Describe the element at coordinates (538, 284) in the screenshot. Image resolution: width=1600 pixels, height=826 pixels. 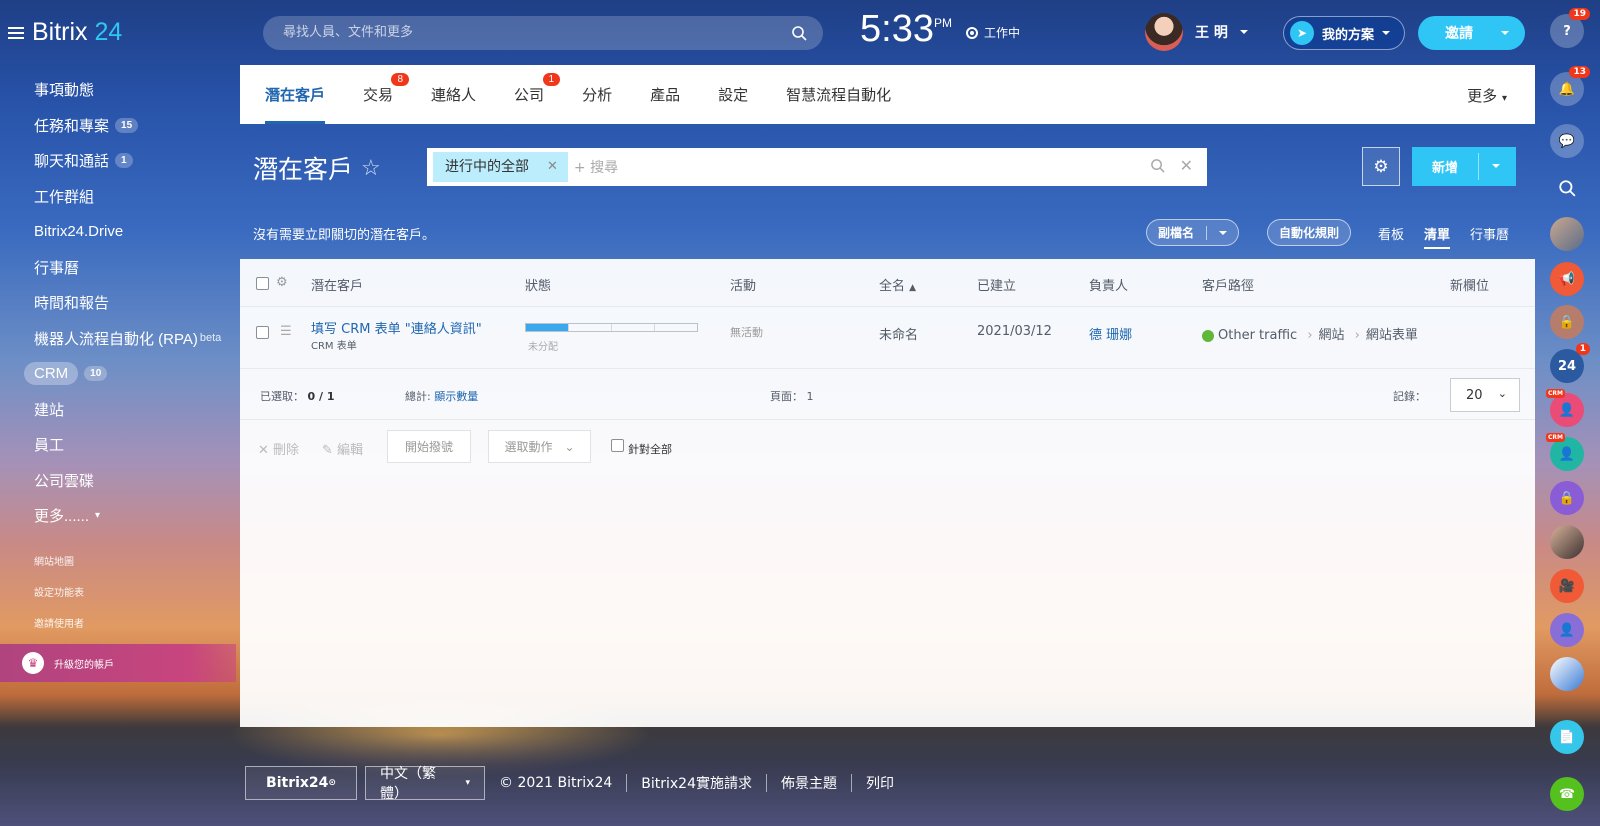
I see `col-status: 狀態` at that location.